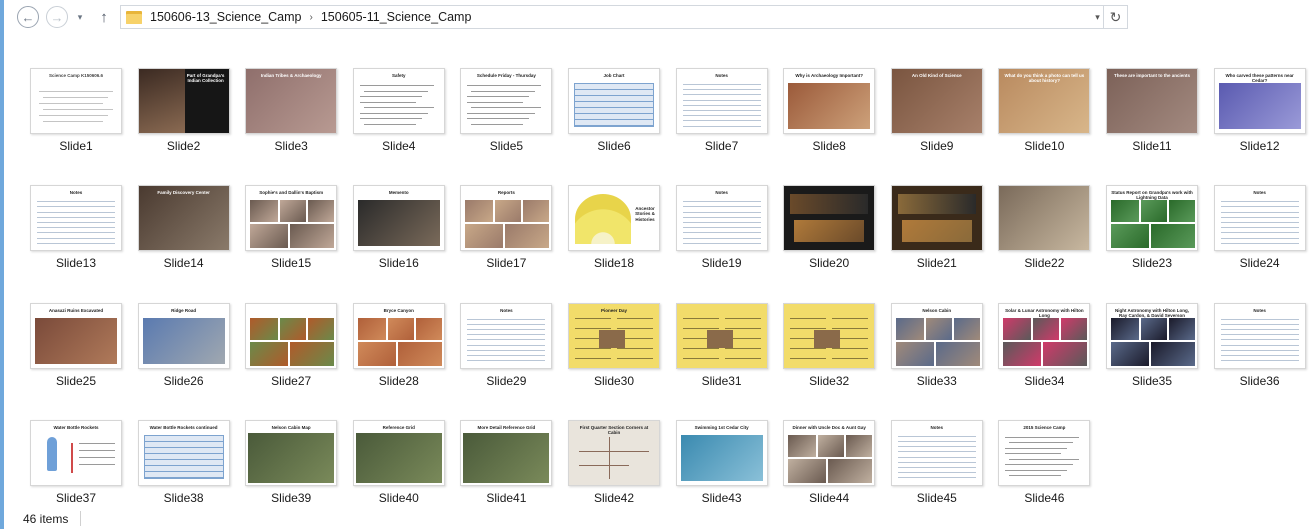 Image resolution: width=1316 pixels, height=529 pixels. What do you see at coordinates (614, 263) in the screenshot?
I see `file-name: Slide18` at bounding box center [614, 263].